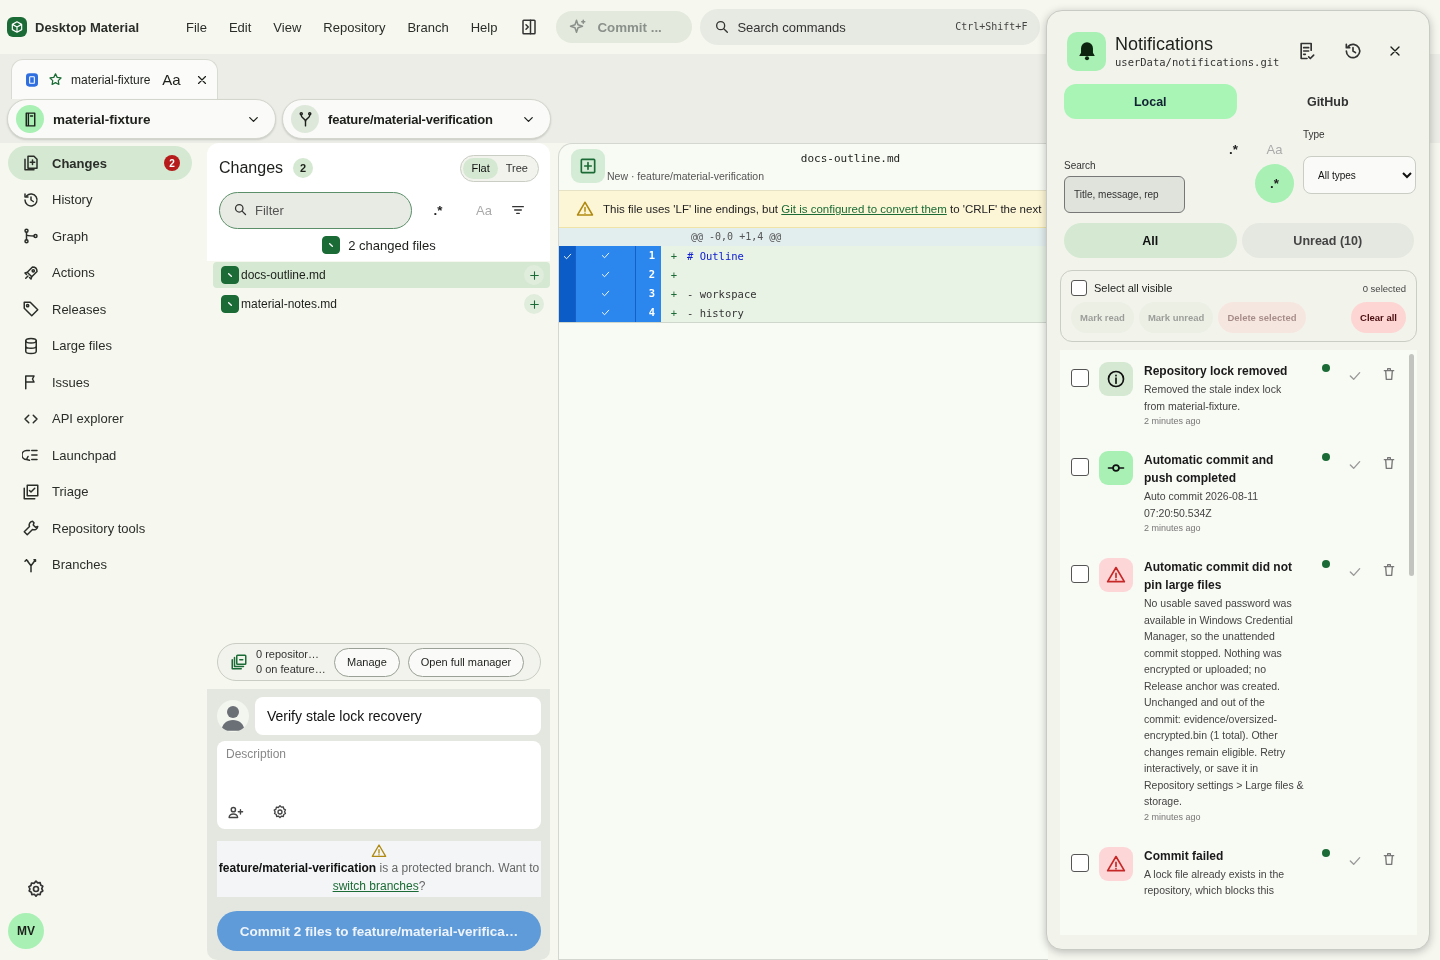  I want to click on timestamp: 2 minutes ago, so click(1173, 421).